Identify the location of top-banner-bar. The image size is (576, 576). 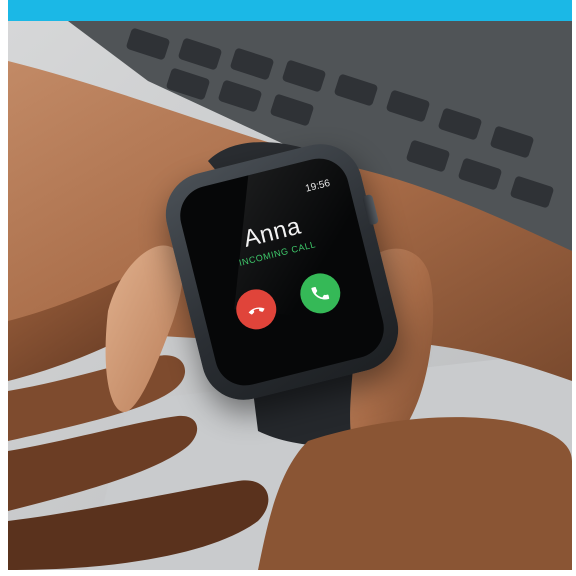
(290, 10).